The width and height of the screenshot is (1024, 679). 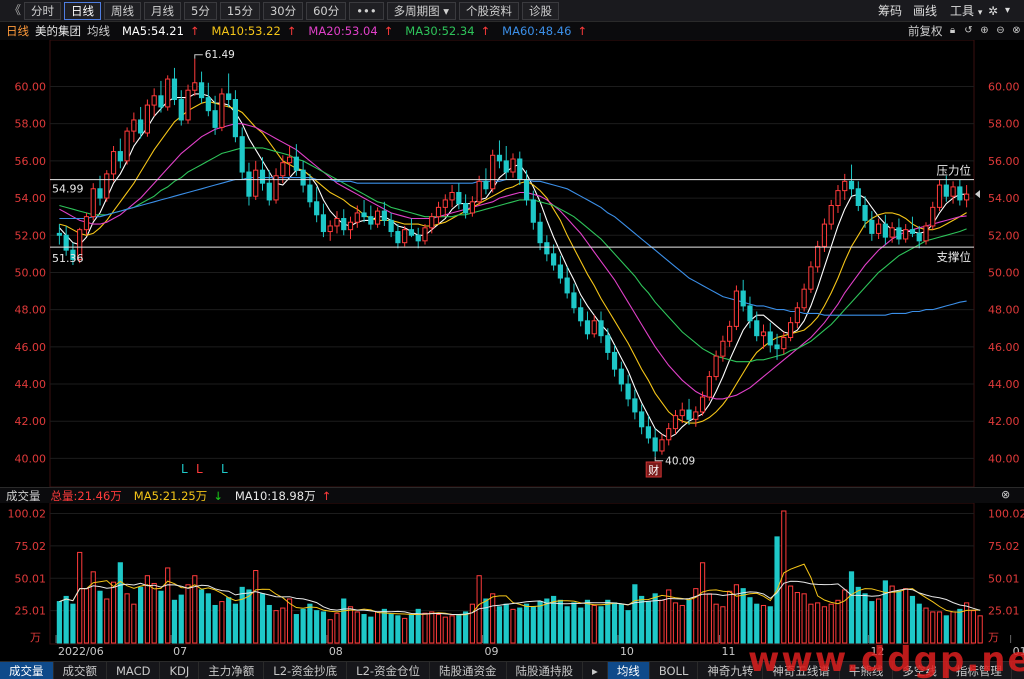 What do you see at coordinates (485, 31) in the screenshot?
I see `up-arrow-icon: ↑` at bounding box center [485, 31].